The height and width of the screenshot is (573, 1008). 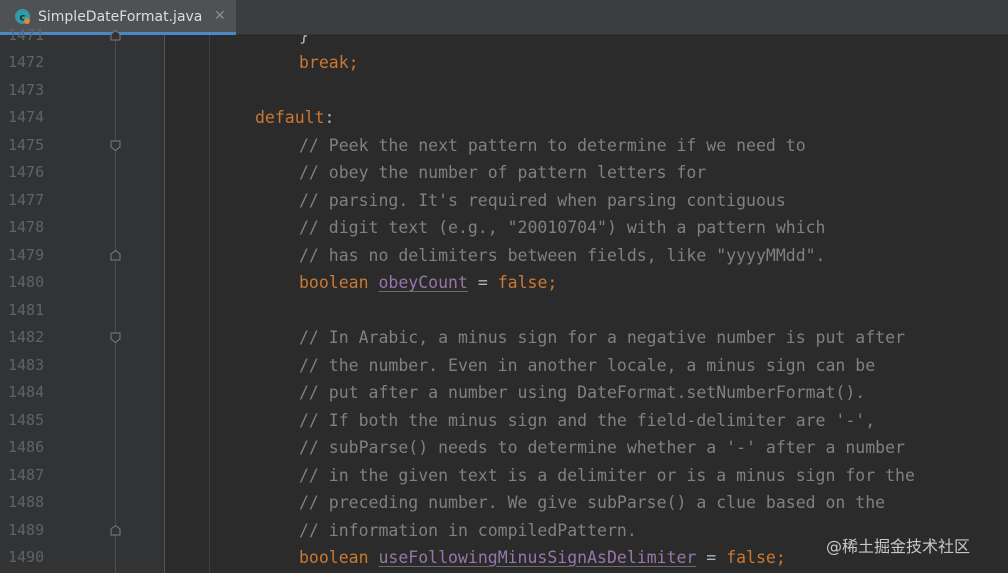 I want to click on editor-tab-bar: c SimpleDateFormat.java ✕, so click(x=504, y=17).